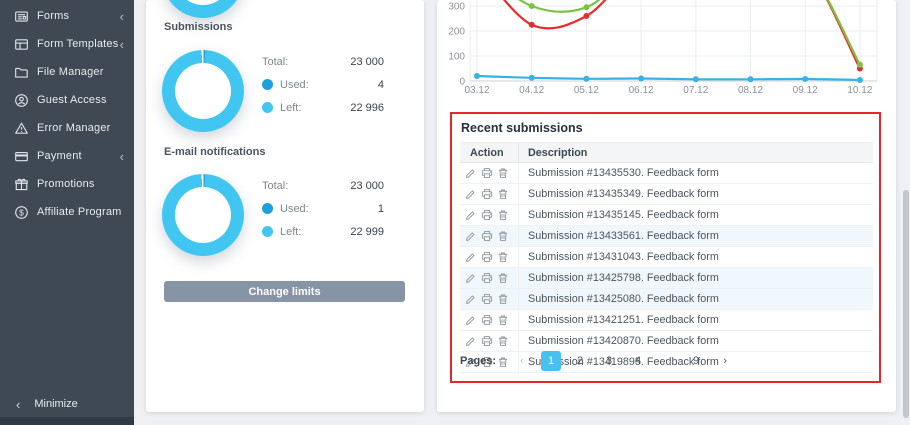 This screenshot has width=910, height=425. I want to click on sidebar-item-error-manager: Error Manager, so click(67, 128).